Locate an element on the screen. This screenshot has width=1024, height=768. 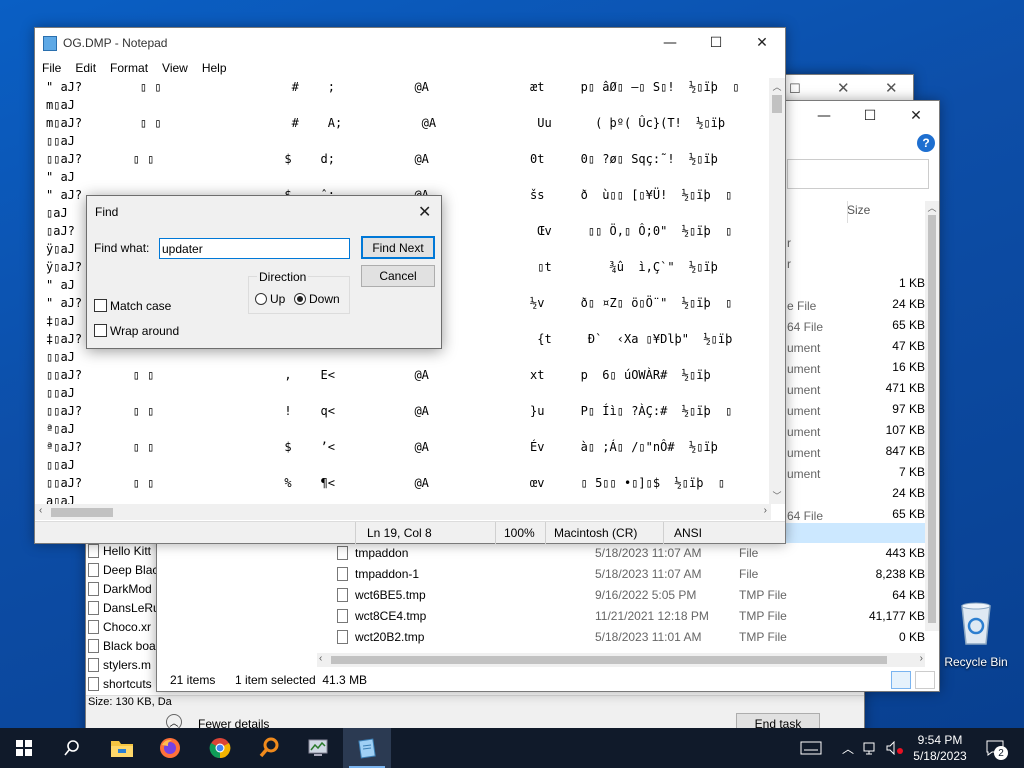
zoom-level: 100% is located at coordinates (519, 533).